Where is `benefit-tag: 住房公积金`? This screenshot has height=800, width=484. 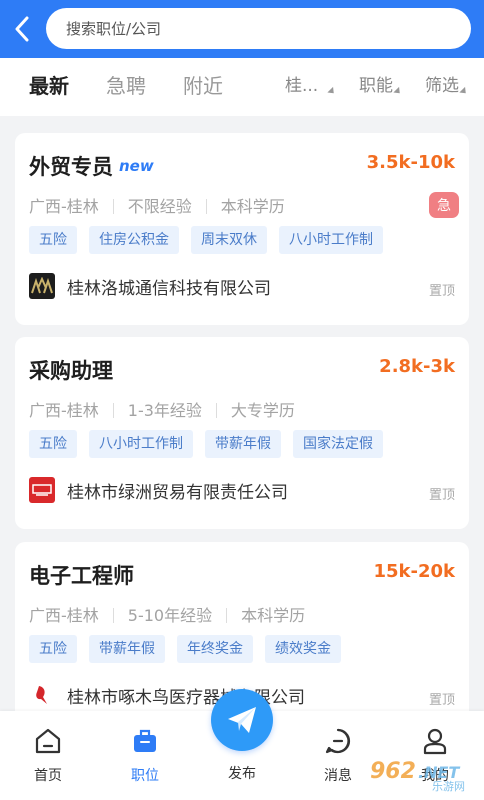 benefit-tag: 住房公积金 is located at coordinates (134, 240).